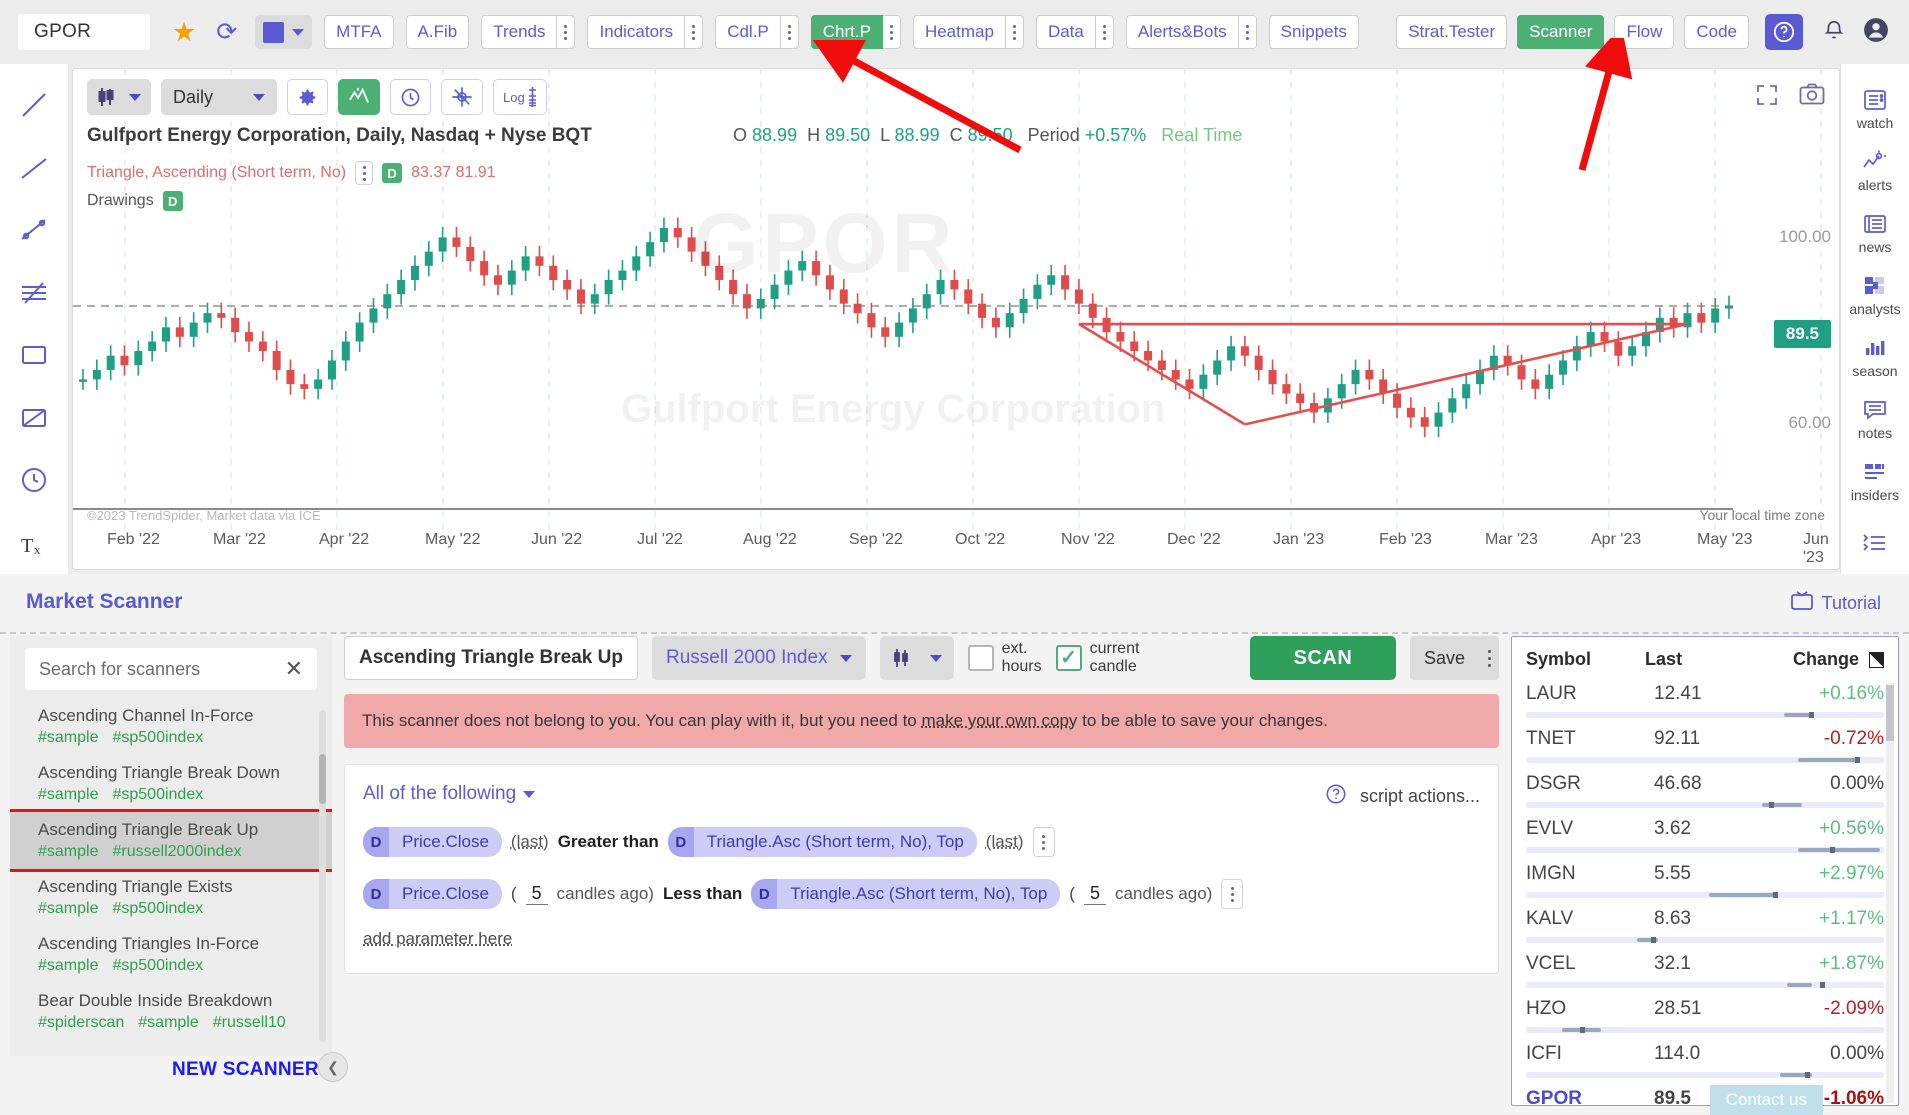 This screenshot has height=1115, width=1909. I want to click on make-your-own-copy-link: make your own copy, so click(1000, 720).